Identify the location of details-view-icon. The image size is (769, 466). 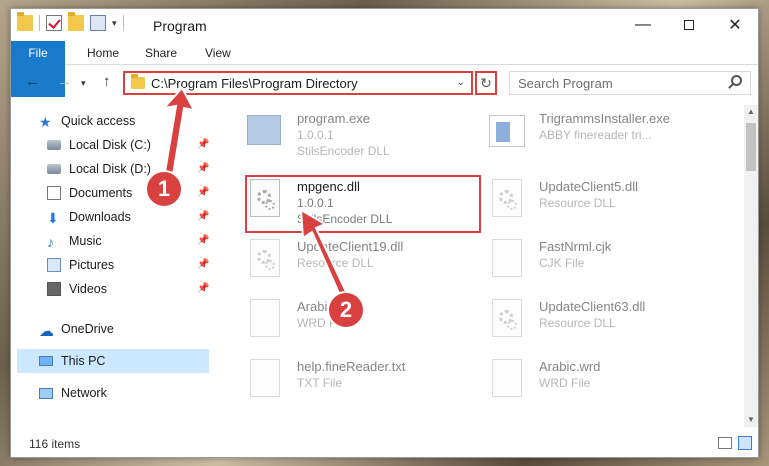
(725, 443).